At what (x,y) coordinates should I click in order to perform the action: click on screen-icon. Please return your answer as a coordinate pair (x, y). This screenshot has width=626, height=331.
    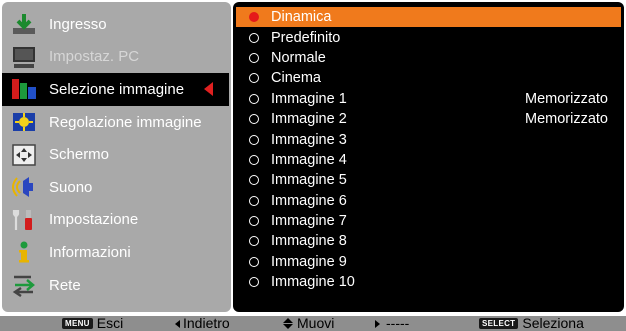
    Looking at the image, I should click on (24, 155).